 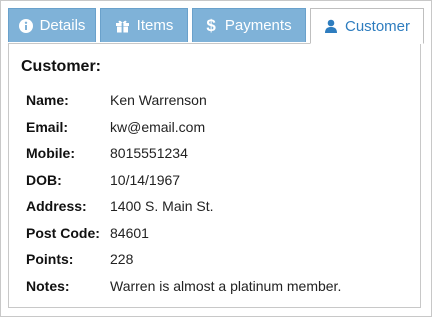 I want to click on field-row-email: Email: kw@email.com, so click(x=183, y=127).